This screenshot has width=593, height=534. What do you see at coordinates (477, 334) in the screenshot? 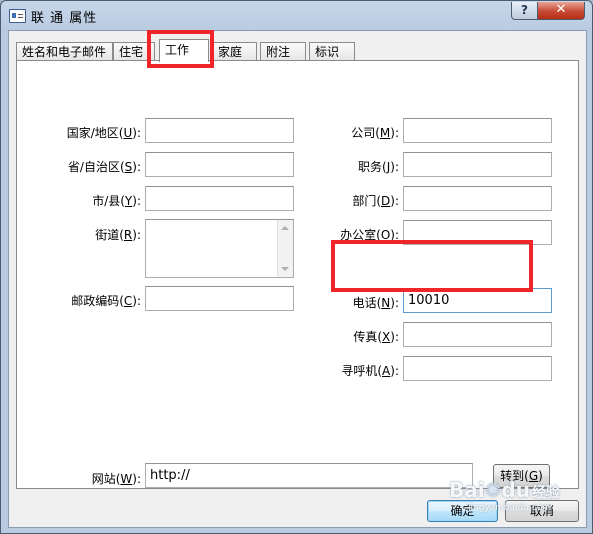
I see `fax-input` at bounding box center [477, 334].